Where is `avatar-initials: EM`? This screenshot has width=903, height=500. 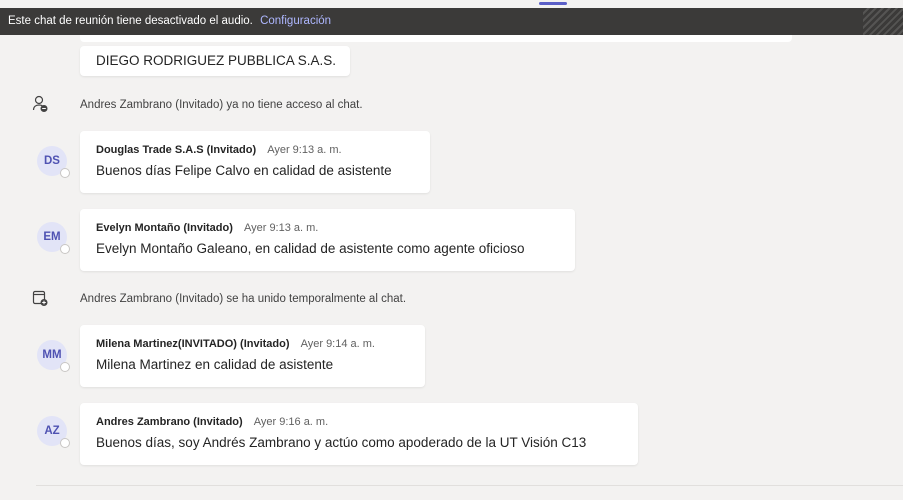
avatar-initials: EM is located at coordinates (52, 237).